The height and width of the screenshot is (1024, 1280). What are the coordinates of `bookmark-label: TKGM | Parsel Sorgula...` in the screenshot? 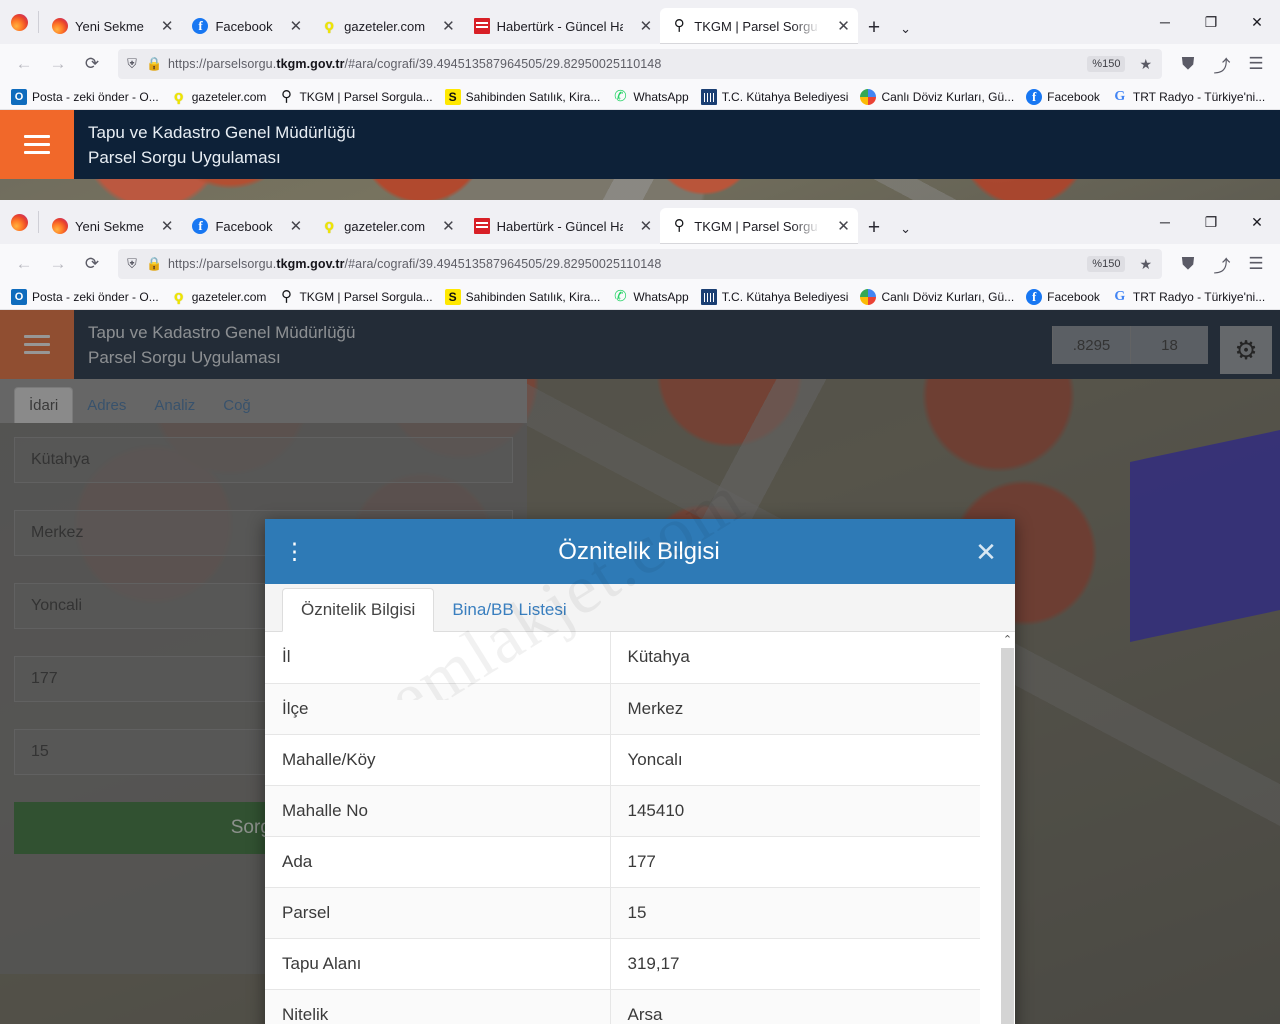 It's located at (366, 296).